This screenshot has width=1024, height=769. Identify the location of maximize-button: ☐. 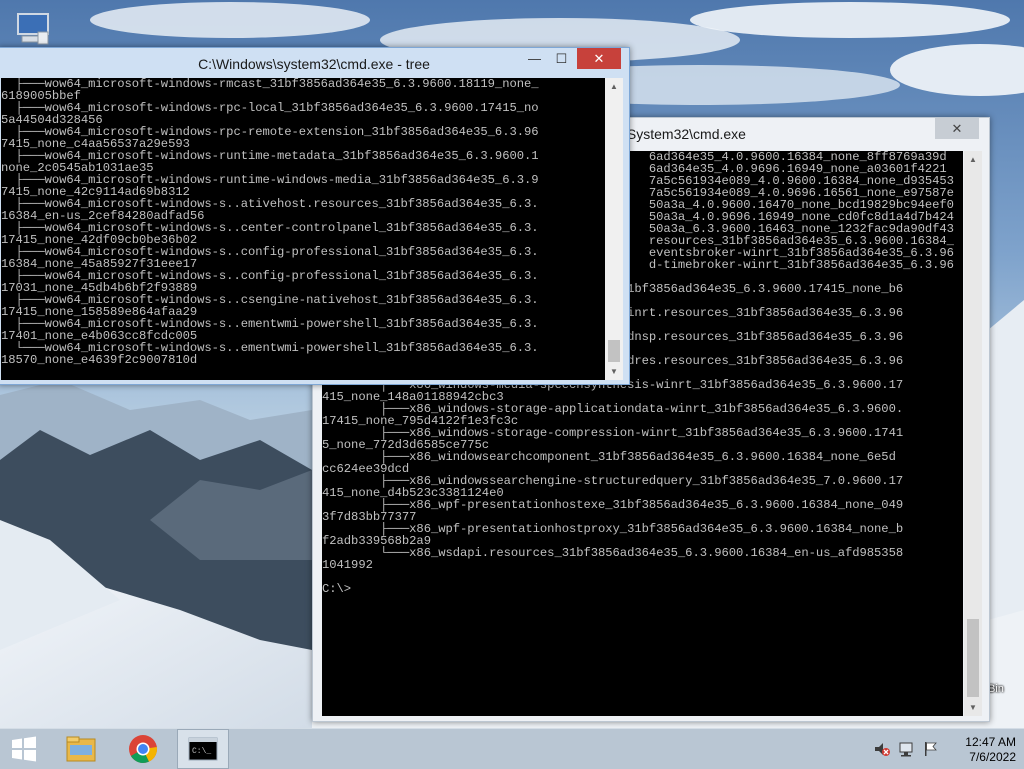
(561, 58).